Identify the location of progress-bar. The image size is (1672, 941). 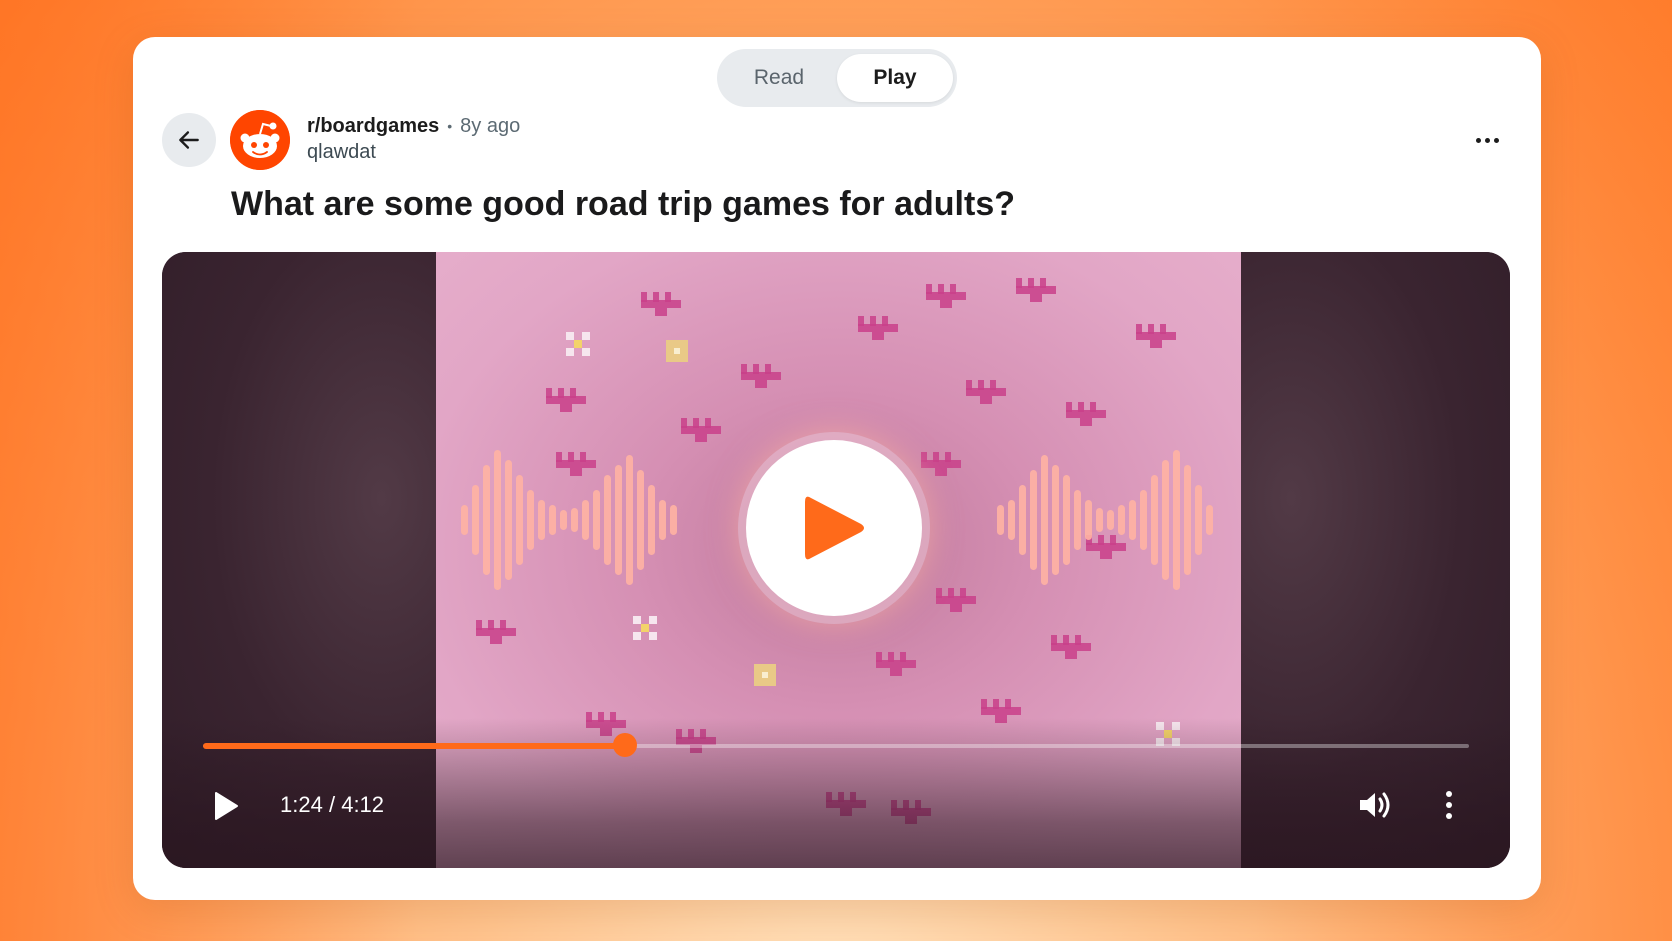
(836, 745).